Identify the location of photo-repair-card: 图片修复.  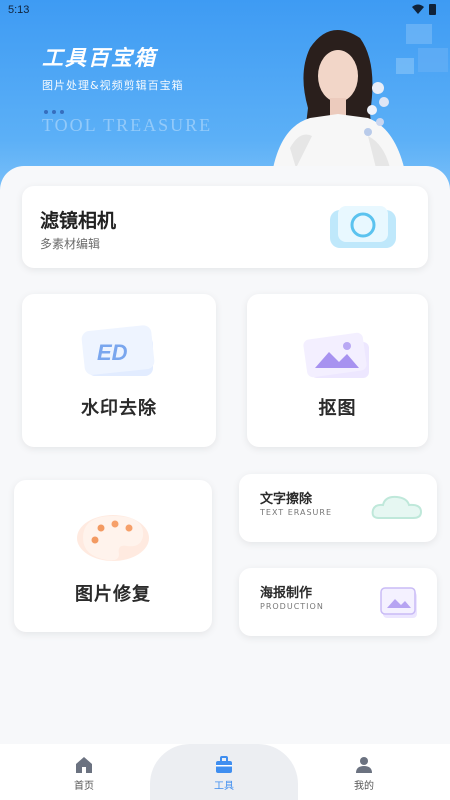
(113, 556).